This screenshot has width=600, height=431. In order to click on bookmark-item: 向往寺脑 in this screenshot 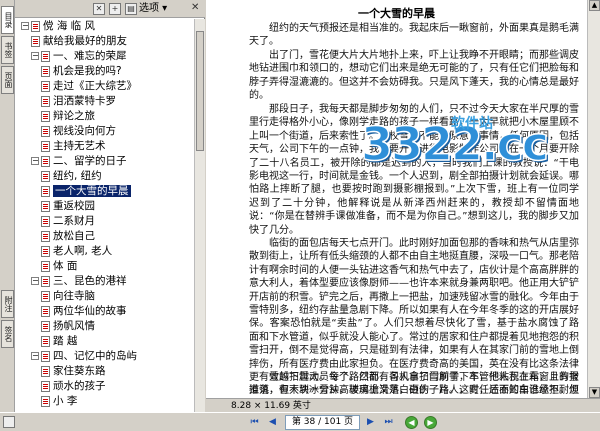, I will do `click(68, 296)`.